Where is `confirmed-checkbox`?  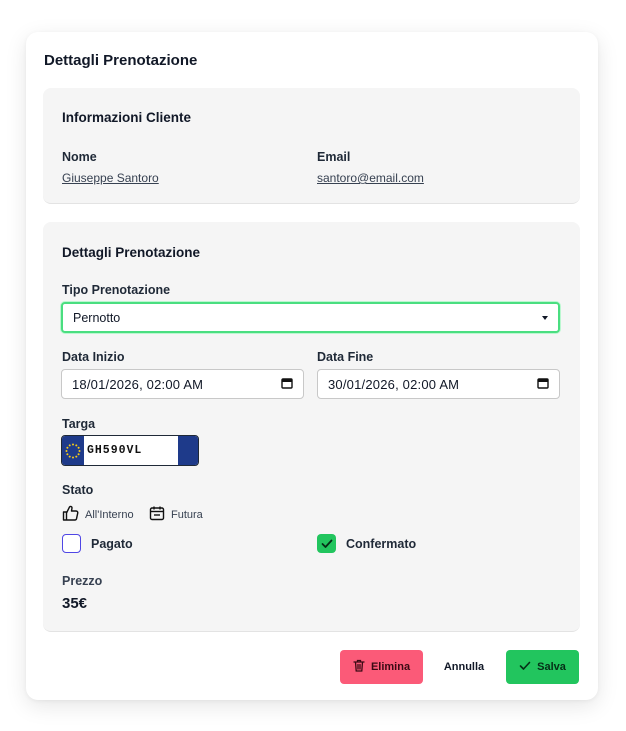
confirmed-checkbox is located at coordinates (326, 543).